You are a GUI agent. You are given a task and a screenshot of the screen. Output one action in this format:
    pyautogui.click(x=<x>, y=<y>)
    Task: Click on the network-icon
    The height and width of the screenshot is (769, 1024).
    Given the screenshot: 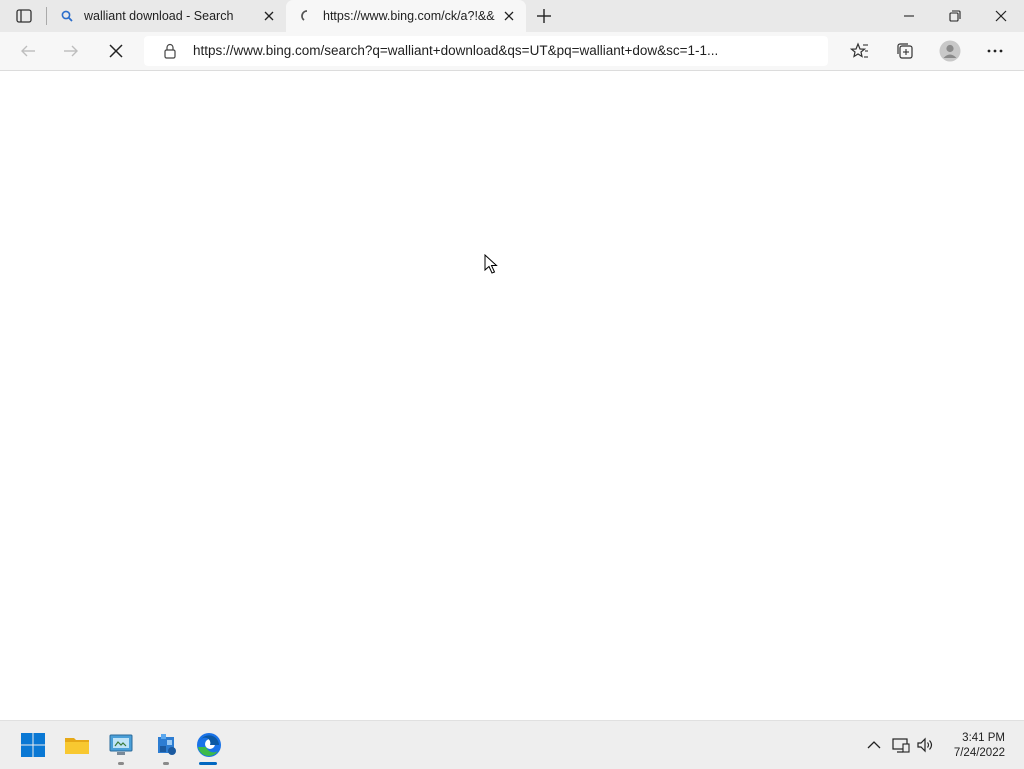 What is the action you would take?
    pyautogui.click(x=901, y=745)
    